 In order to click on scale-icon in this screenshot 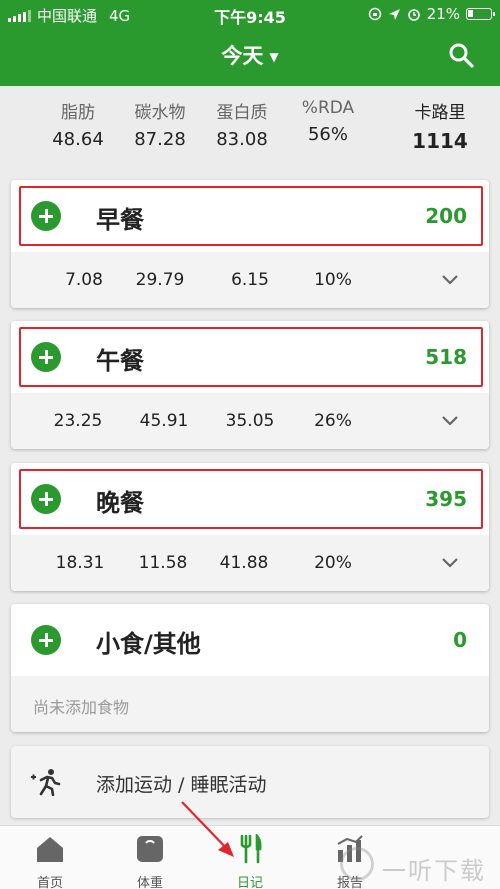, I will do `click(150, 849)`.